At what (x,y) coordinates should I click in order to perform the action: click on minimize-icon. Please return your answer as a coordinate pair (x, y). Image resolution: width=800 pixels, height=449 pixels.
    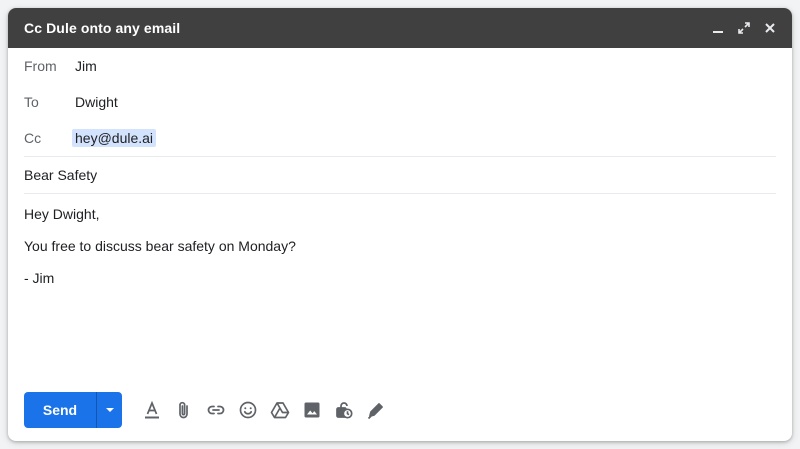
    Looking at the image, I should click on (718, 28).